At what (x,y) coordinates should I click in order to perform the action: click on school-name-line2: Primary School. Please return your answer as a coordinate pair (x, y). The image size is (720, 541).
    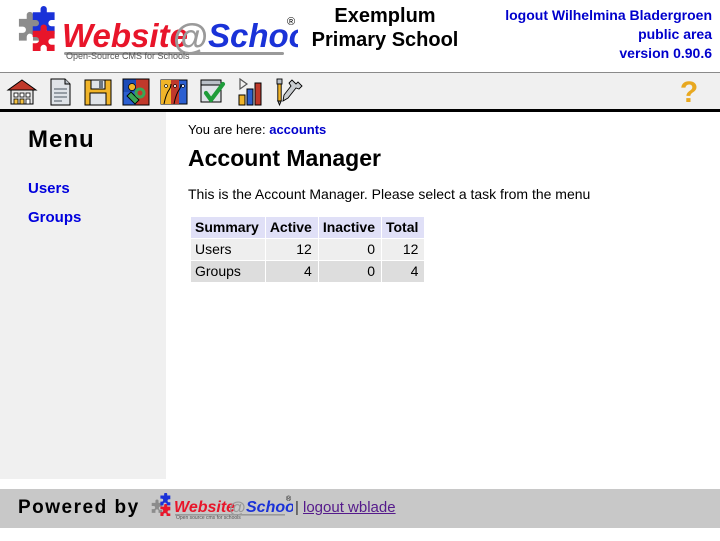
    Looking at the image, I should click on (385, 40).